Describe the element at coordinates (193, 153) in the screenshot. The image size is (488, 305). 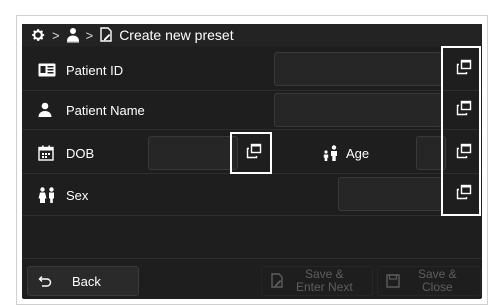
I see `dob-field` at that location.